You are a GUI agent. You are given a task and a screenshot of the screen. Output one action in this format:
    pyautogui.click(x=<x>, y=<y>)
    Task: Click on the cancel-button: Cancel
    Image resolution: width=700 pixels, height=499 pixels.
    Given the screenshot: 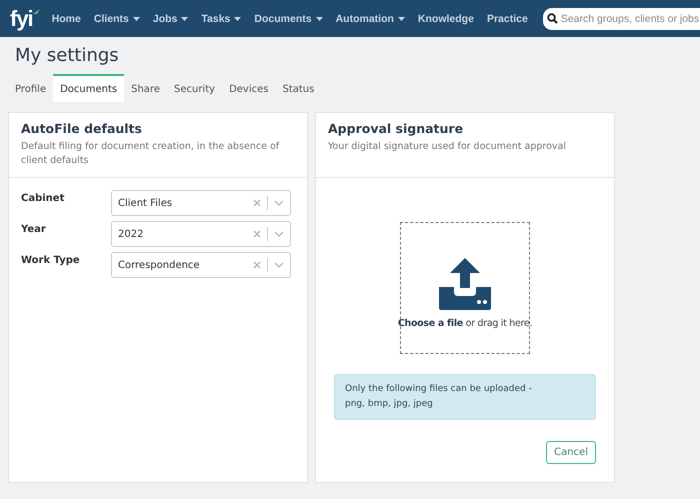 What is the action you would take?
    pyautogui.click(x=571, y=452)
    